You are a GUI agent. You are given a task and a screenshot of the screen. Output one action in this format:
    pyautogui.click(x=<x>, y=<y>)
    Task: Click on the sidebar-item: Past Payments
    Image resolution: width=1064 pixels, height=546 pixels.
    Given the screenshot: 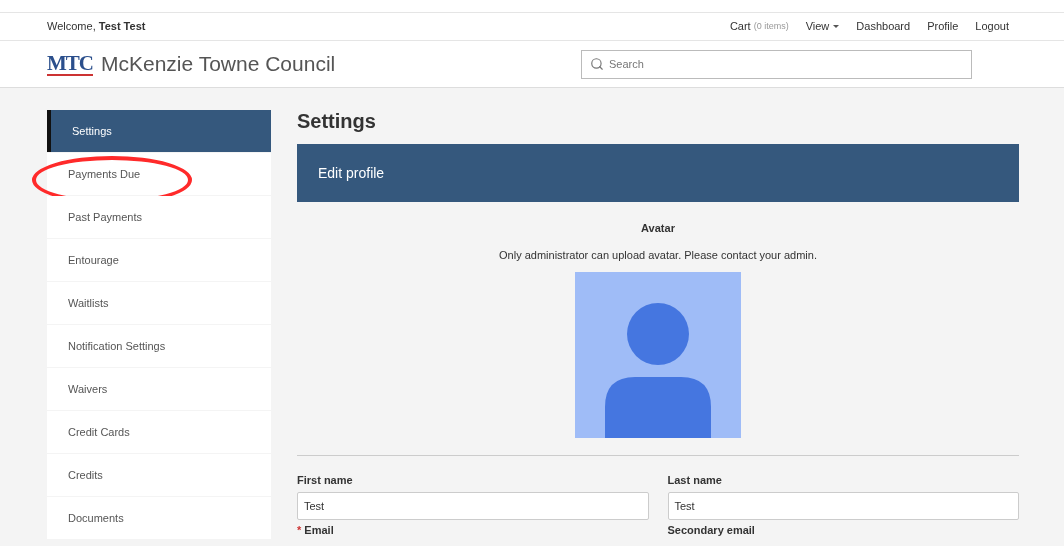 What is the action you would take?
    pyautogui.click(x=159, y=217)
    